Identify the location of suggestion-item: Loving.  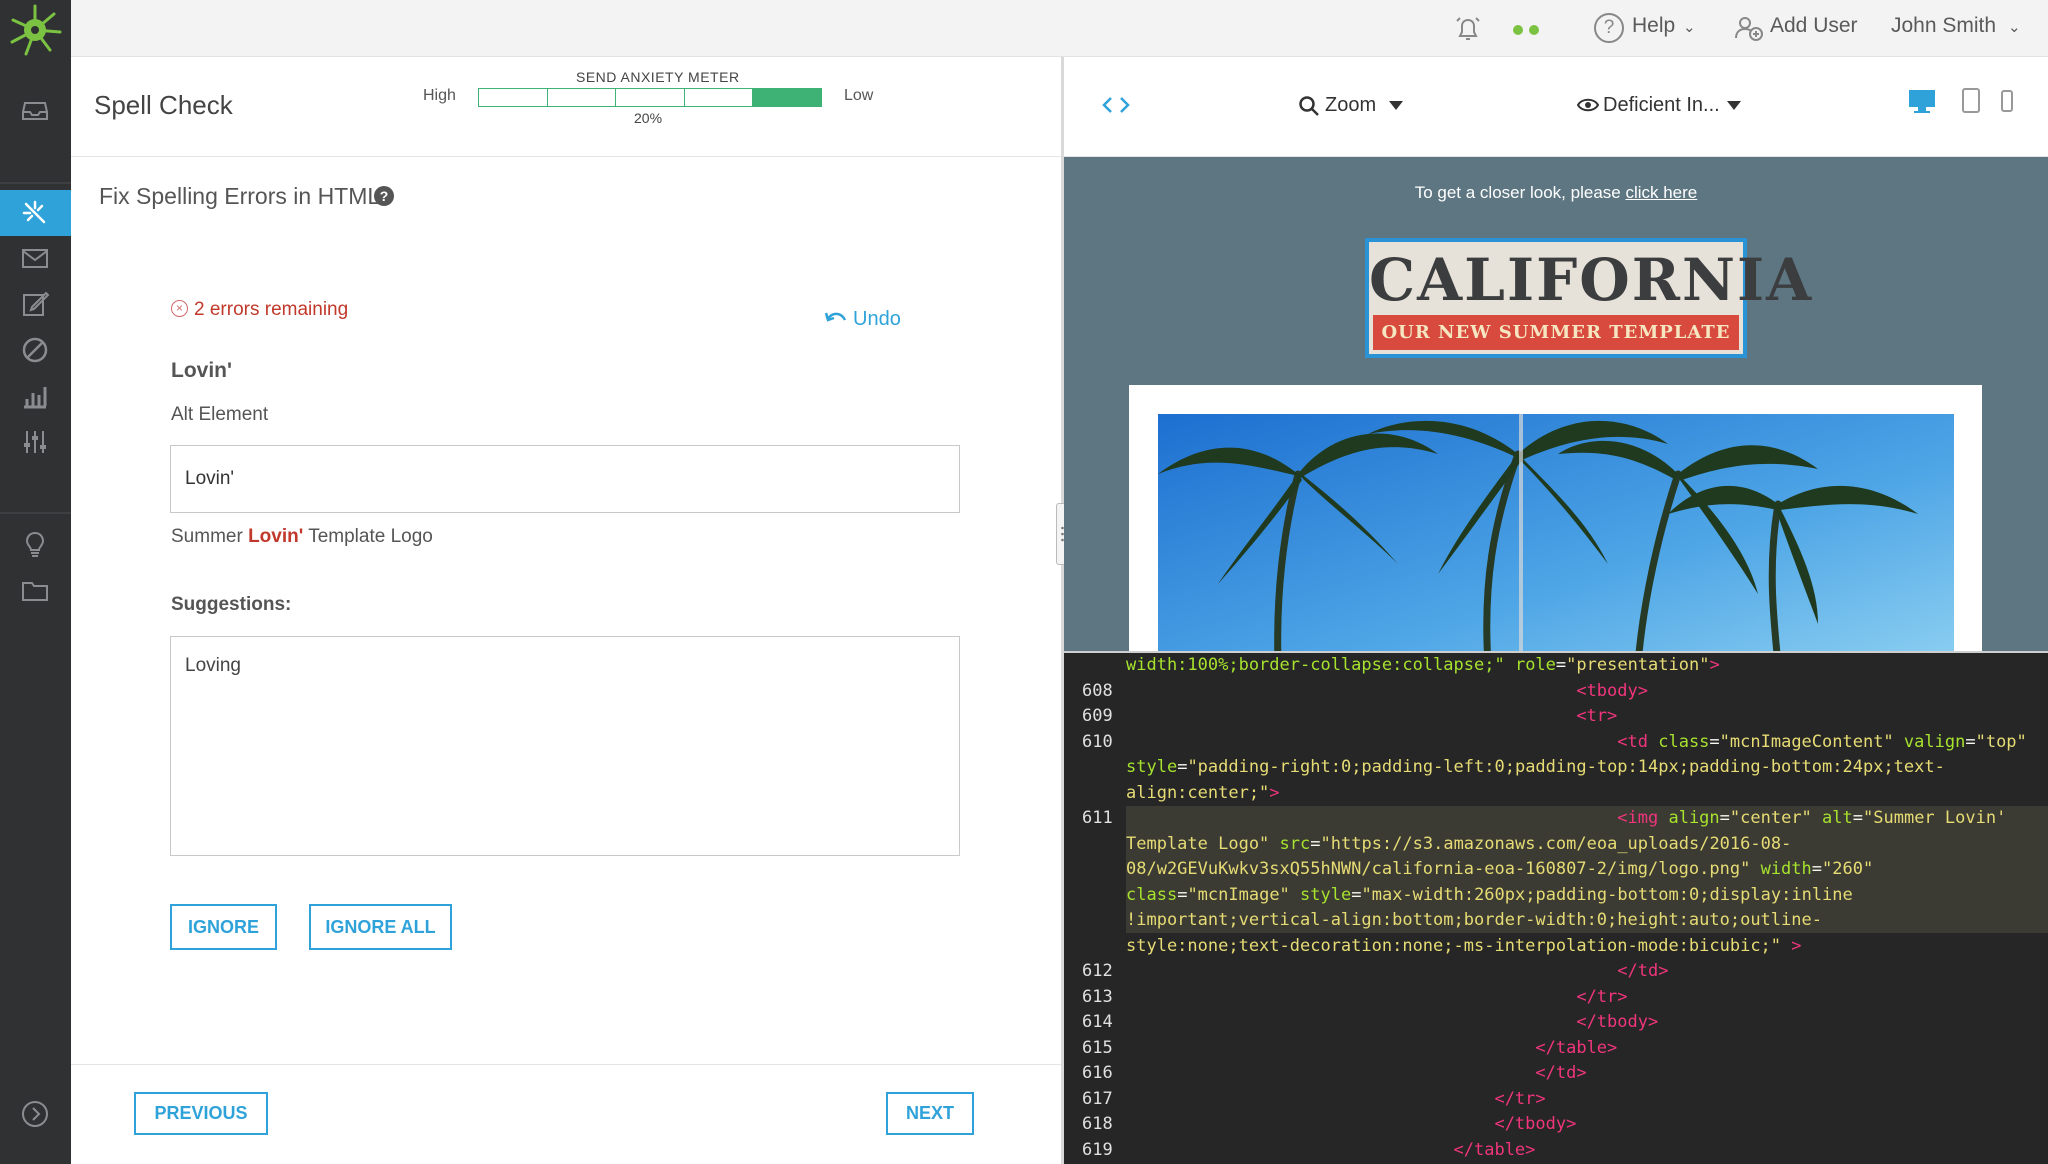
(565, 666).